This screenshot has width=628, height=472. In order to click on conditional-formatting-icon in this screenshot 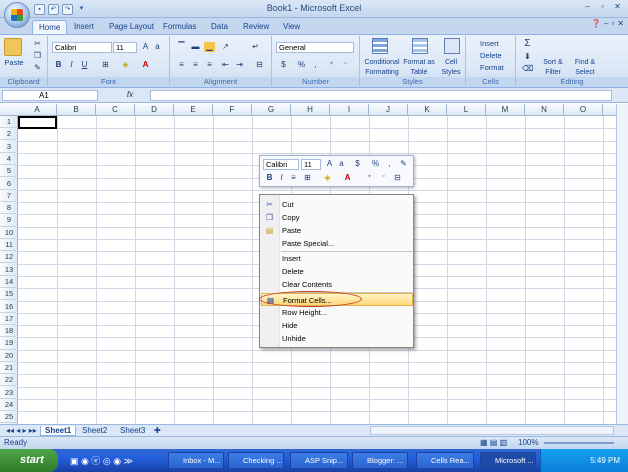, I will do `click(380, 46)`.